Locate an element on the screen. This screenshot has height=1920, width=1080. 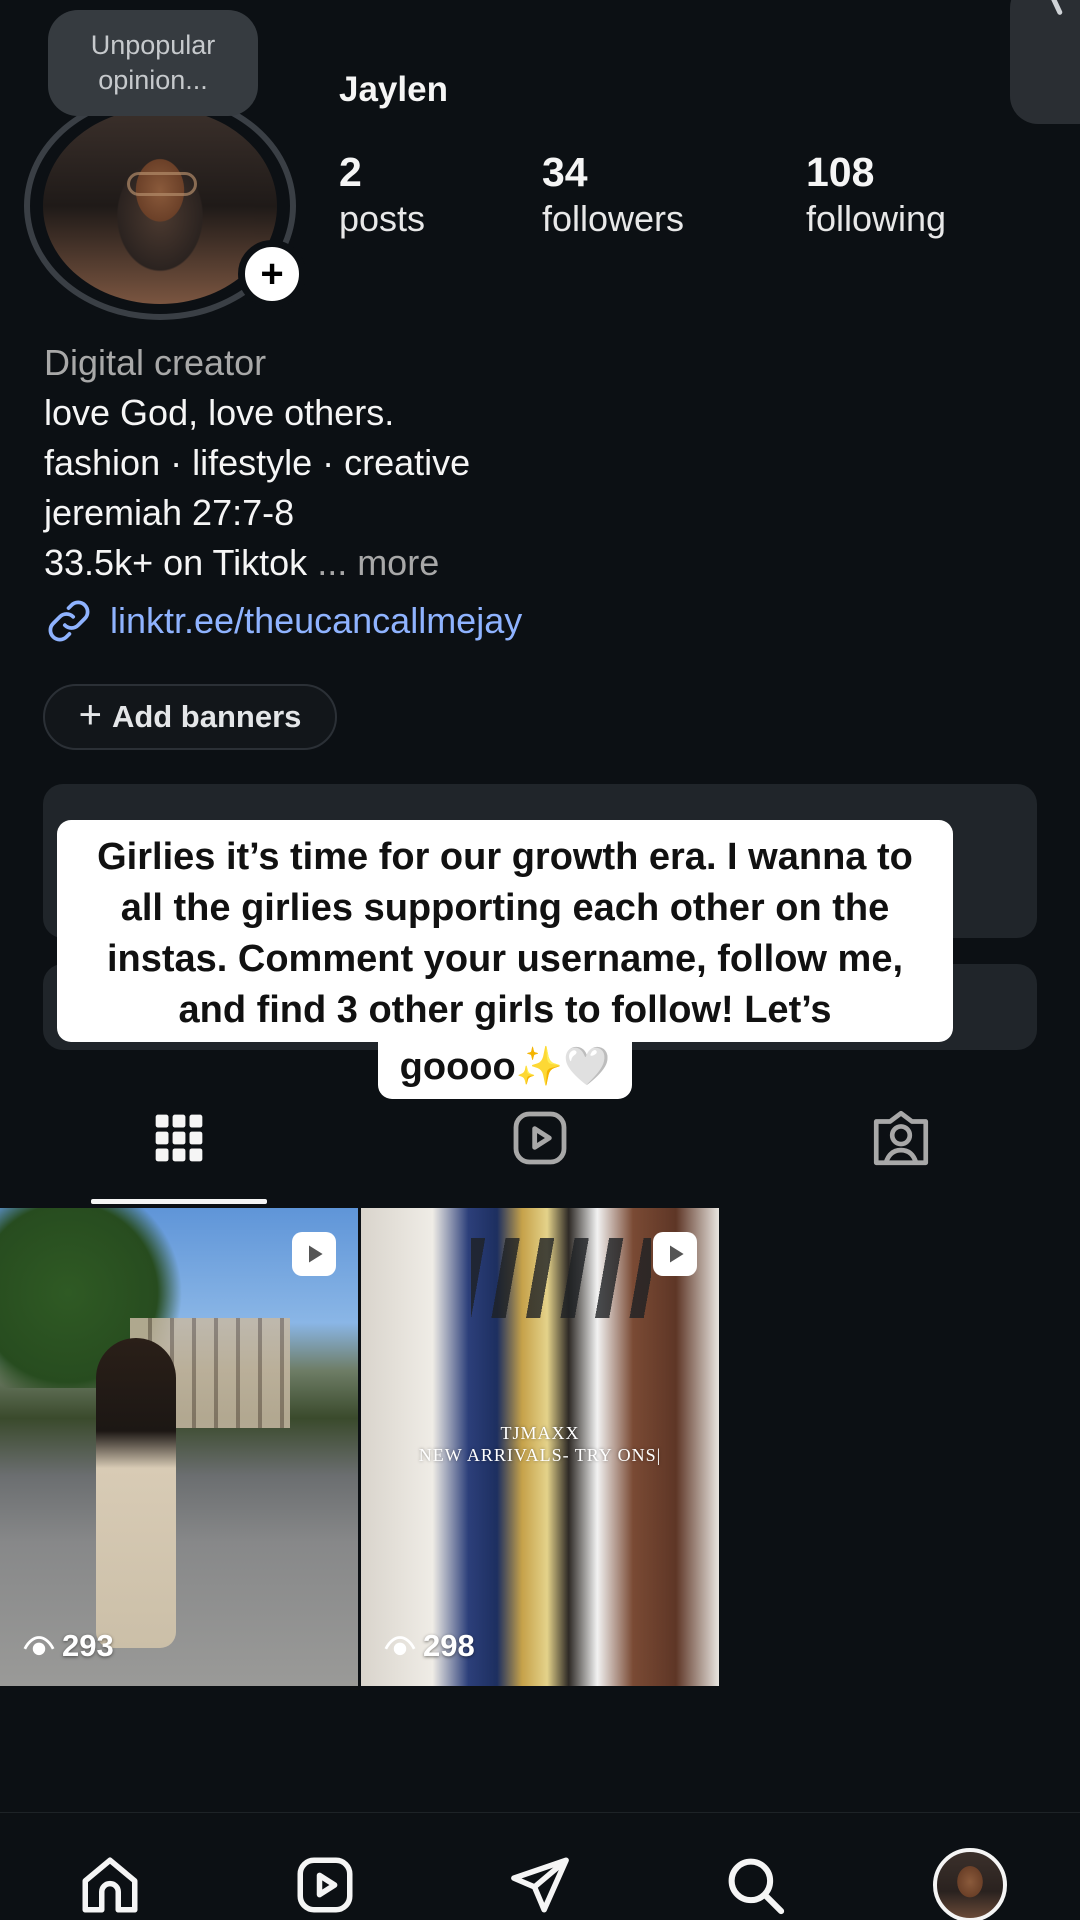
stat-followers: 34 followers is located at coordinates (613, 195).